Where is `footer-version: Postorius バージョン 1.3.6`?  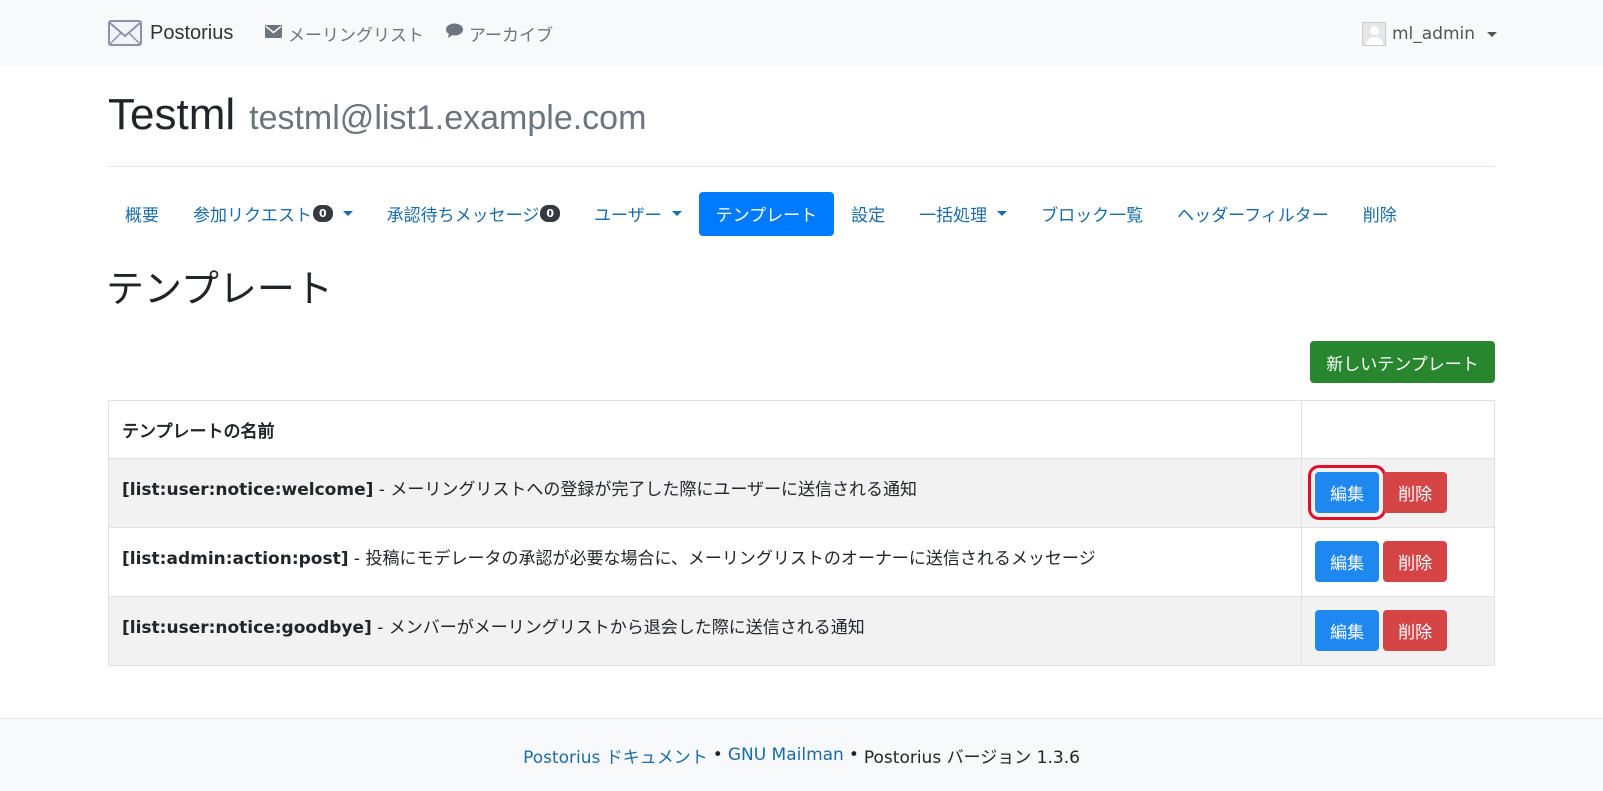
footer-version: Postorius バージョン 1.3.6 is located at coordinates (971, 757).